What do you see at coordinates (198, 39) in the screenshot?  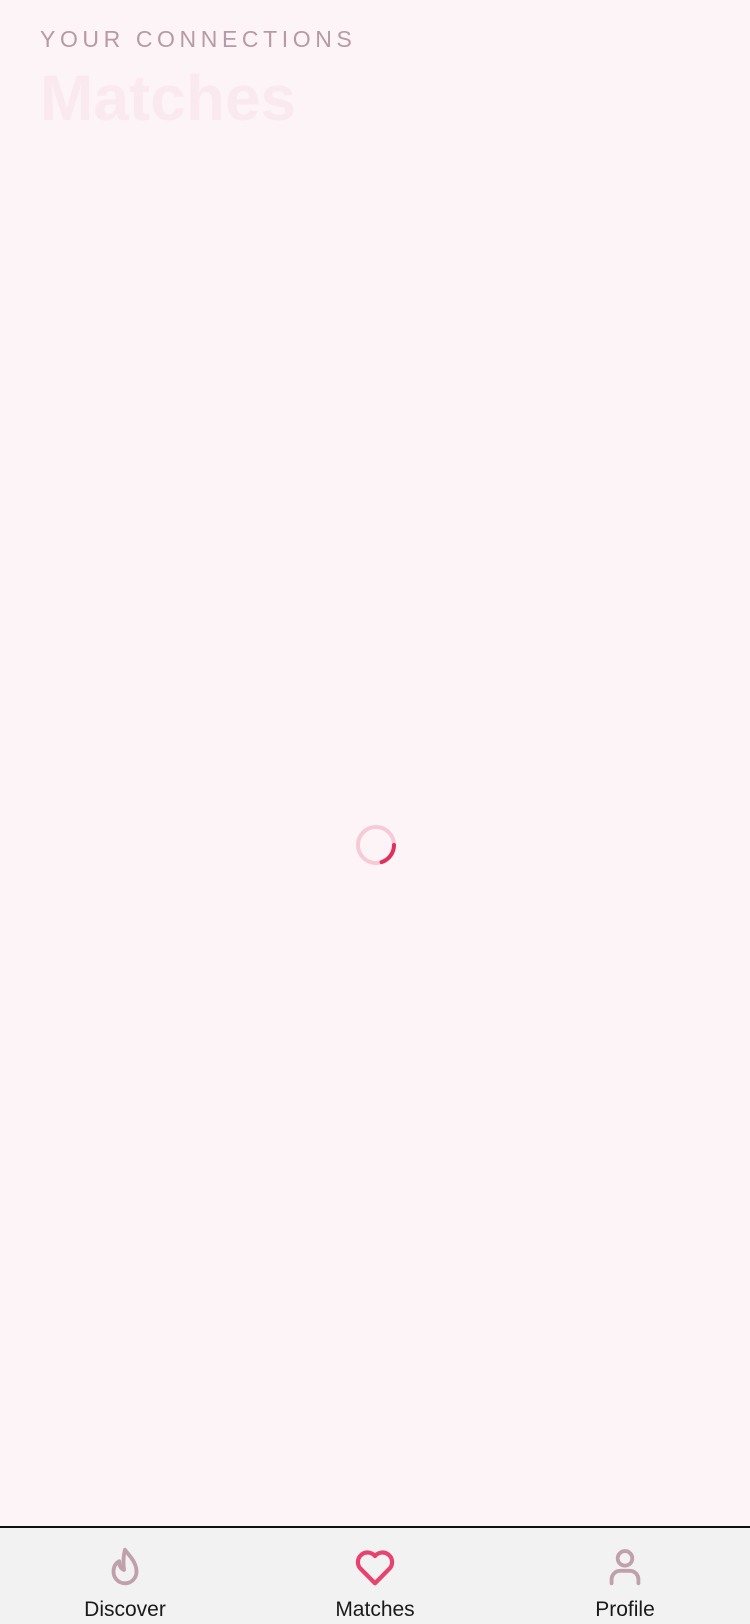 I see `page-eyebrow: YOUR CONNECTIONS` at bounding box center [198, 39].